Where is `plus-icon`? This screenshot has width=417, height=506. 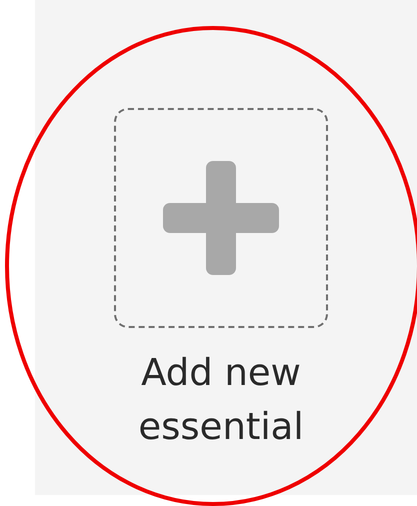 plus-icon is located at coordinates (221, 218).